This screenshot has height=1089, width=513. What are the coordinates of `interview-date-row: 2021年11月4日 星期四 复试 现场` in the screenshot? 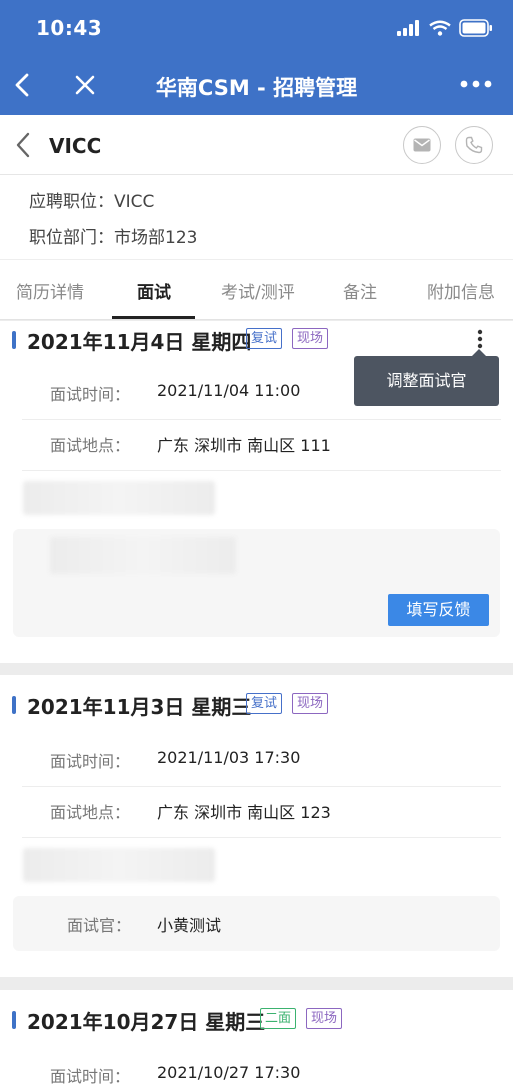 It's located at (256, 341).